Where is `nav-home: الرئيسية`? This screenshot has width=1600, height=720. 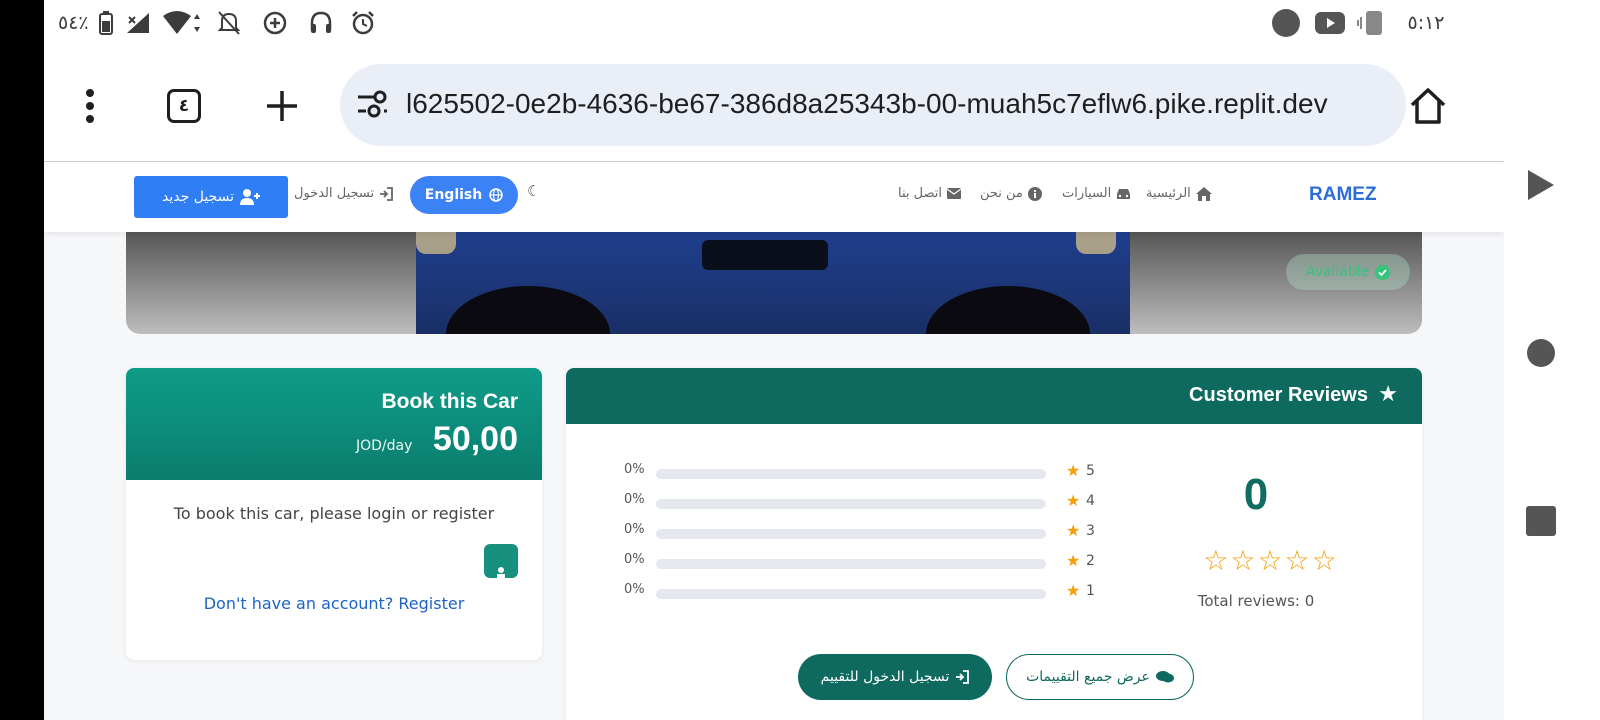
nav-home: الرئيسية is located at coordinates (1179, 193).